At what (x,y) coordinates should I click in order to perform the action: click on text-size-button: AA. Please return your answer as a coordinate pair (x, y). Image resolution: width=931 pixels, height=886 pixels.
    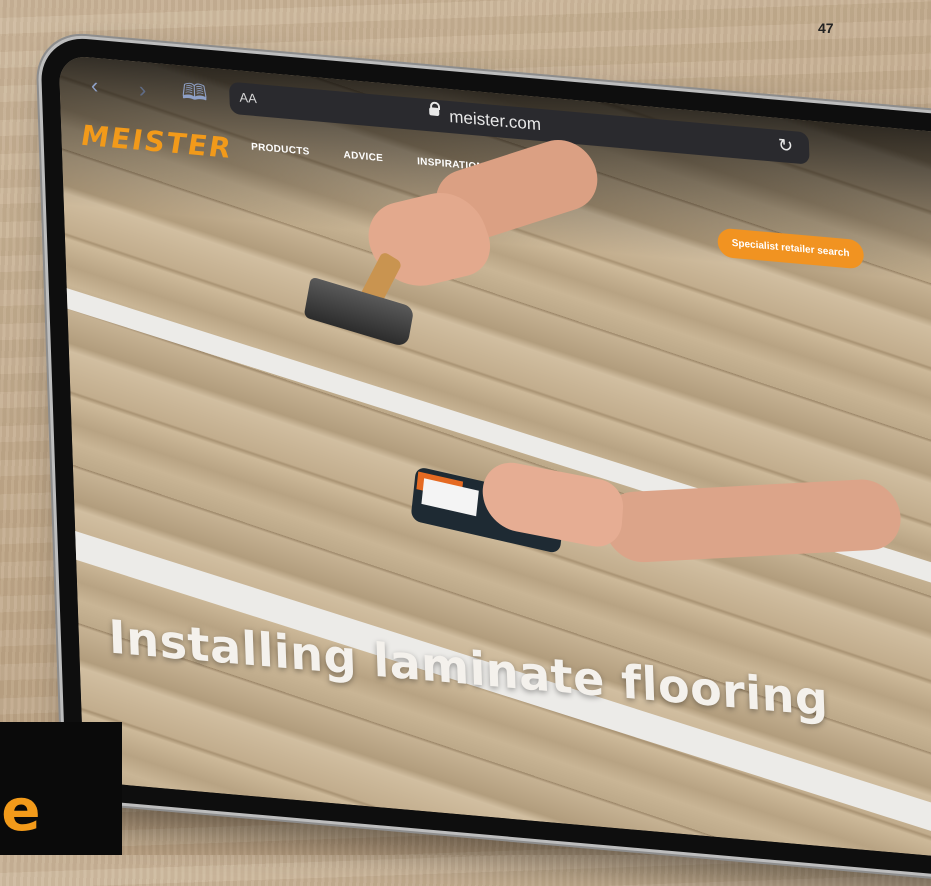
    Looking at the image, I should click on (248, 98).